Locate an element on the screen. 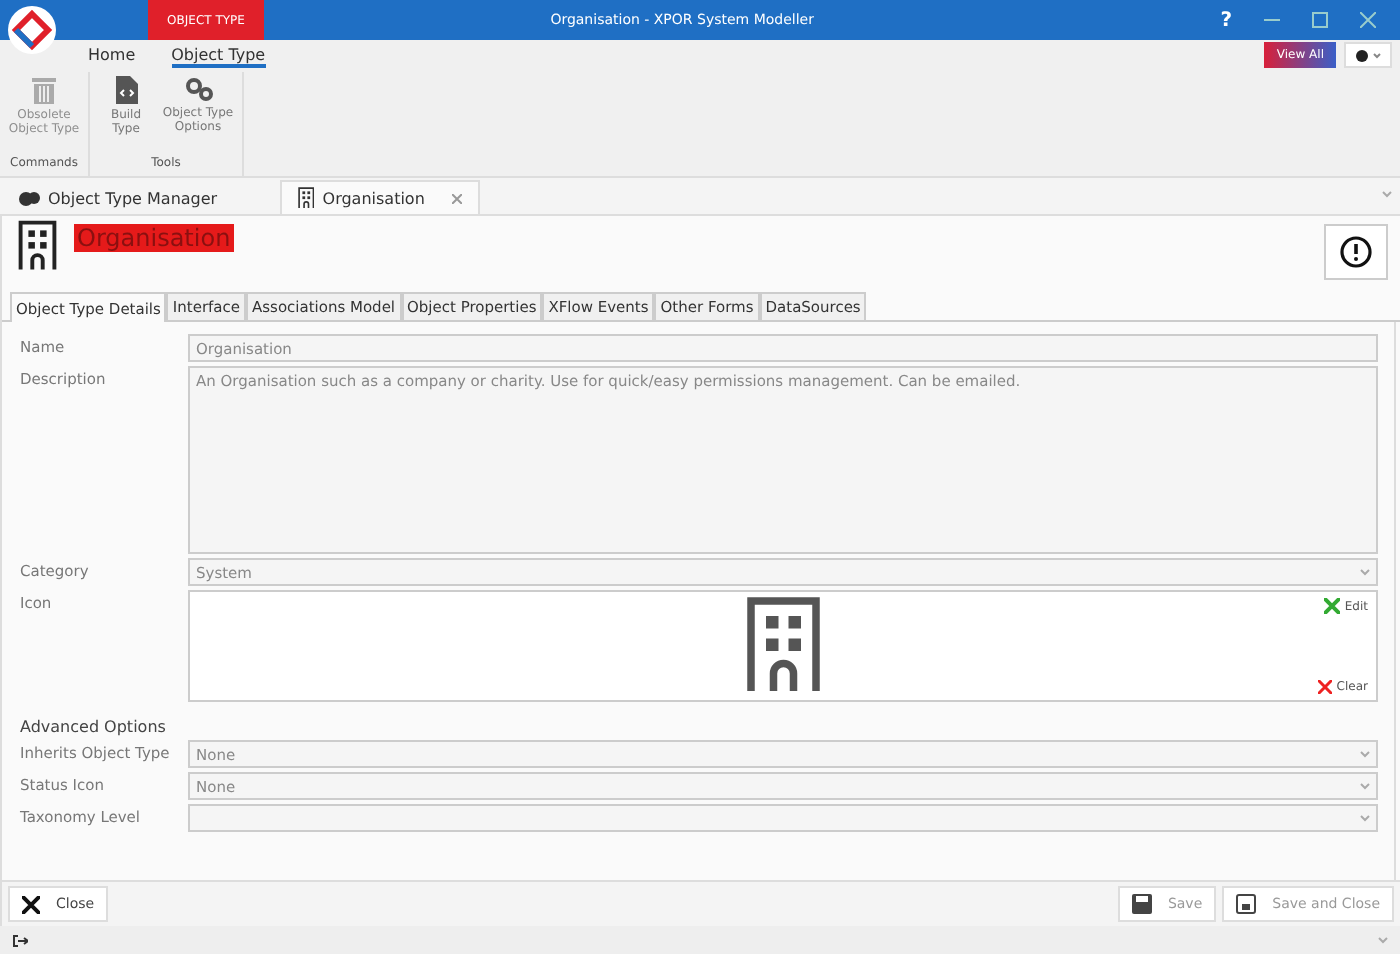 Image resolution: width=1400 pixels, height=954 pixels. cross-icon is located at coordinates (1332, 606).